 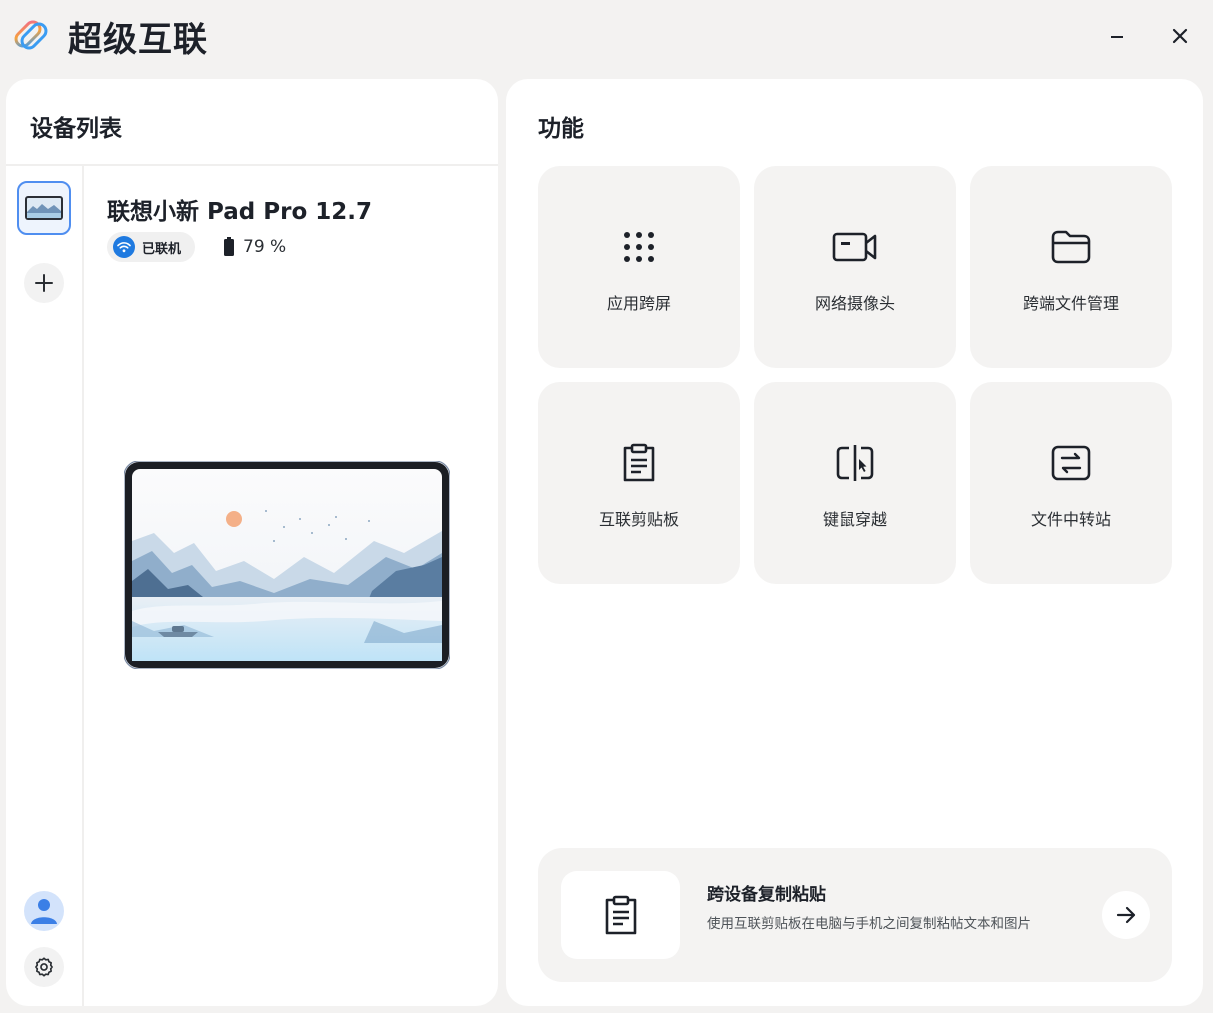 I want to click on cross-device-copy-paste-card: 跨设备复制粘贴 使用互联剪贴板在电脑与手机之间复制粘帖文本和图片, so click(x=855, y=915).